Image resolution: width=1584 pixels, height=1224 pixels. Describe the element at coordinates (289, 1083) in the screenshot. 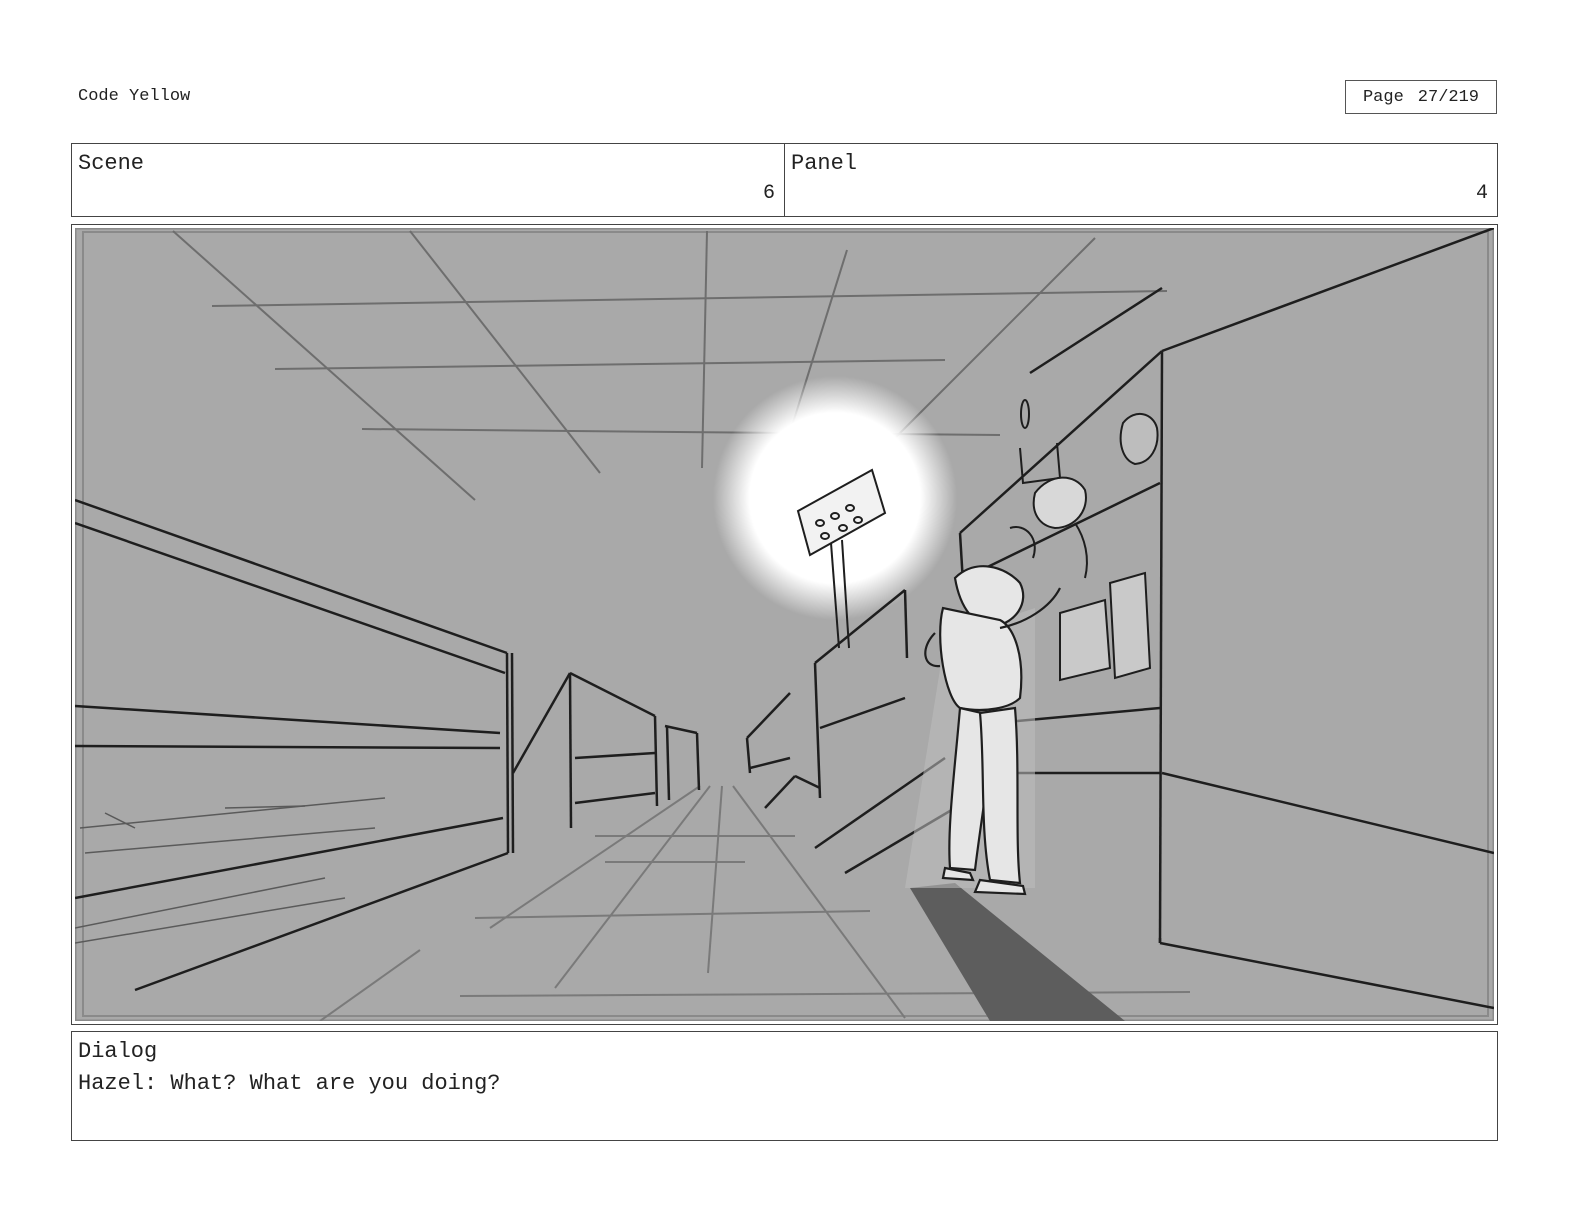

I see `dialog-text: Hazel: What? What are you doing?` at that location.